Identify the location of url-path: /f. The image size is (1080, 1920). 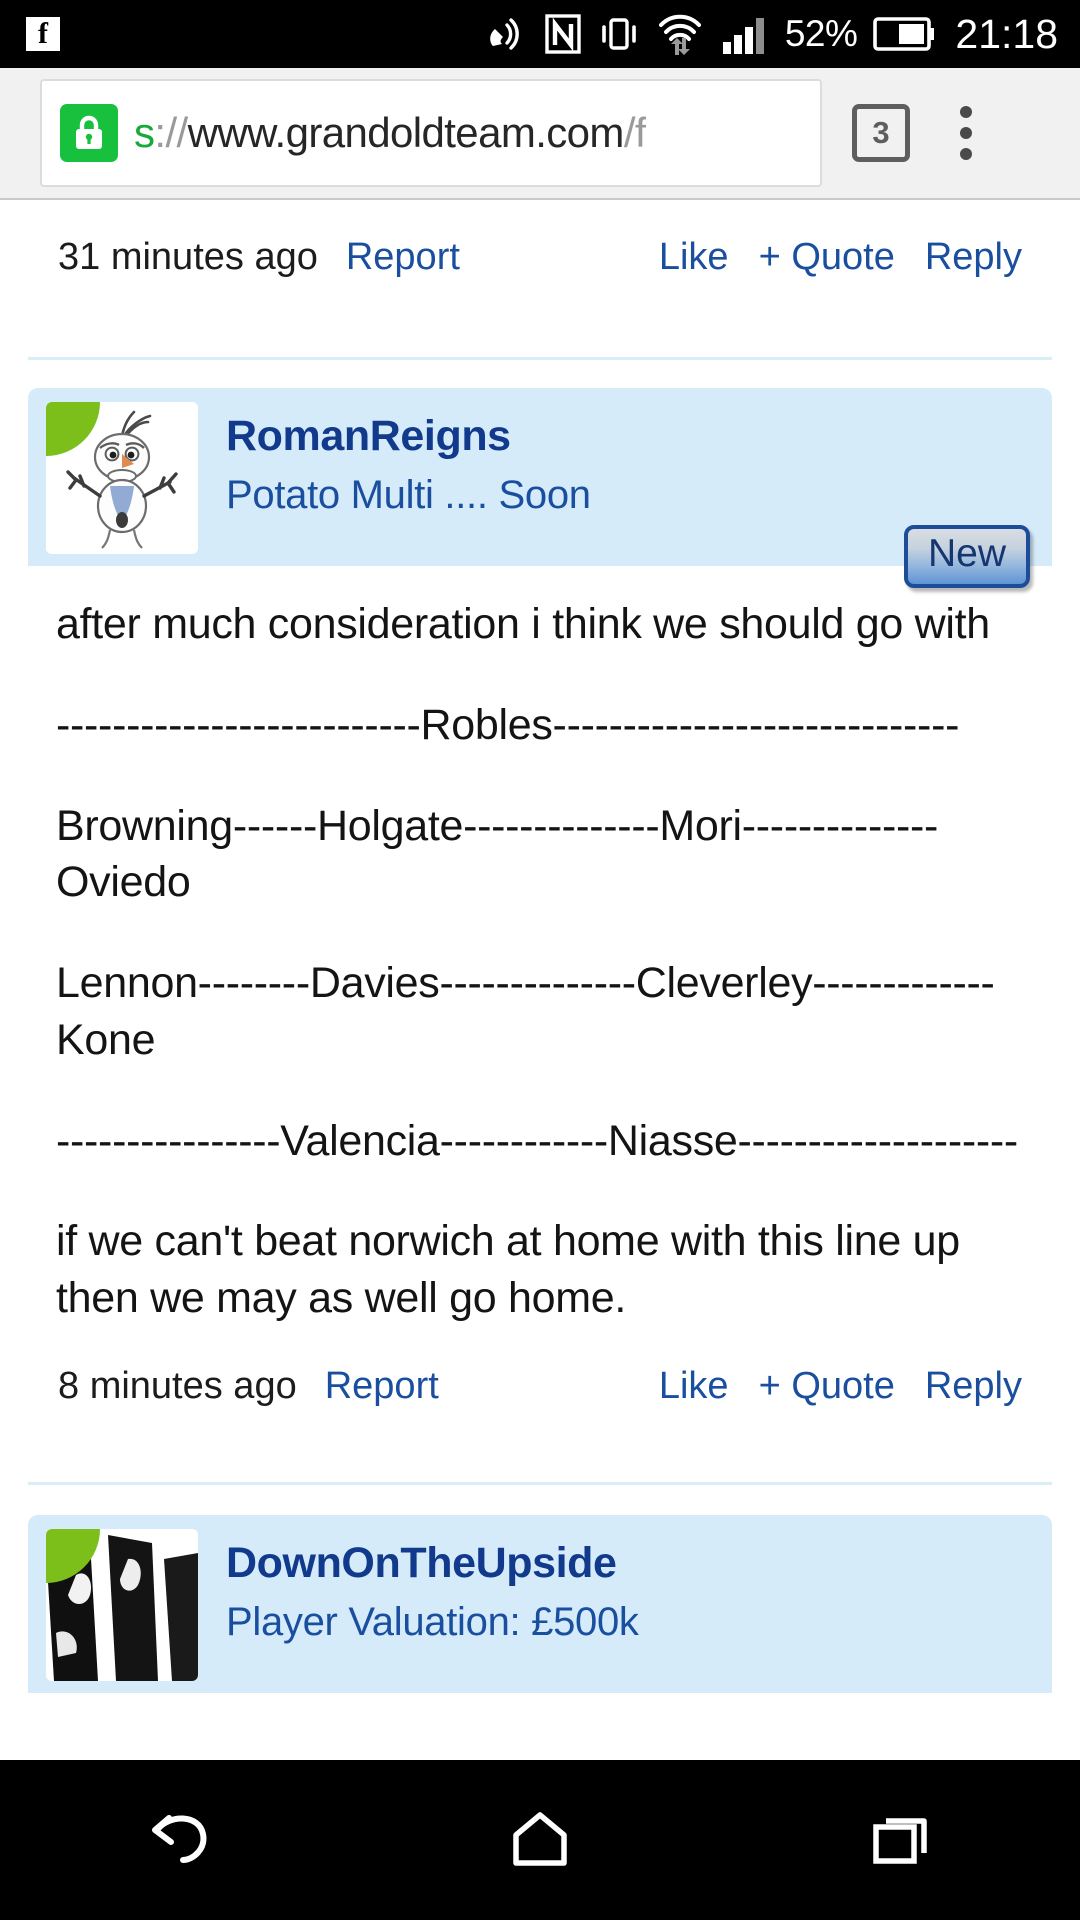
(634, 132).